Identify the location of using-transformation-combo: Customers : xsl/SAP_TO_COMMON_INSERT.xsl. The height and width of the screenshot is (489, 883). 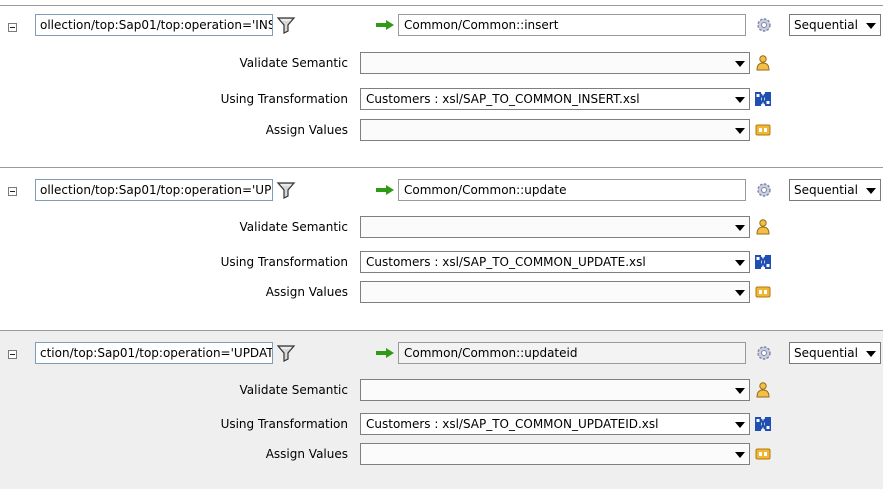
(555, 99).